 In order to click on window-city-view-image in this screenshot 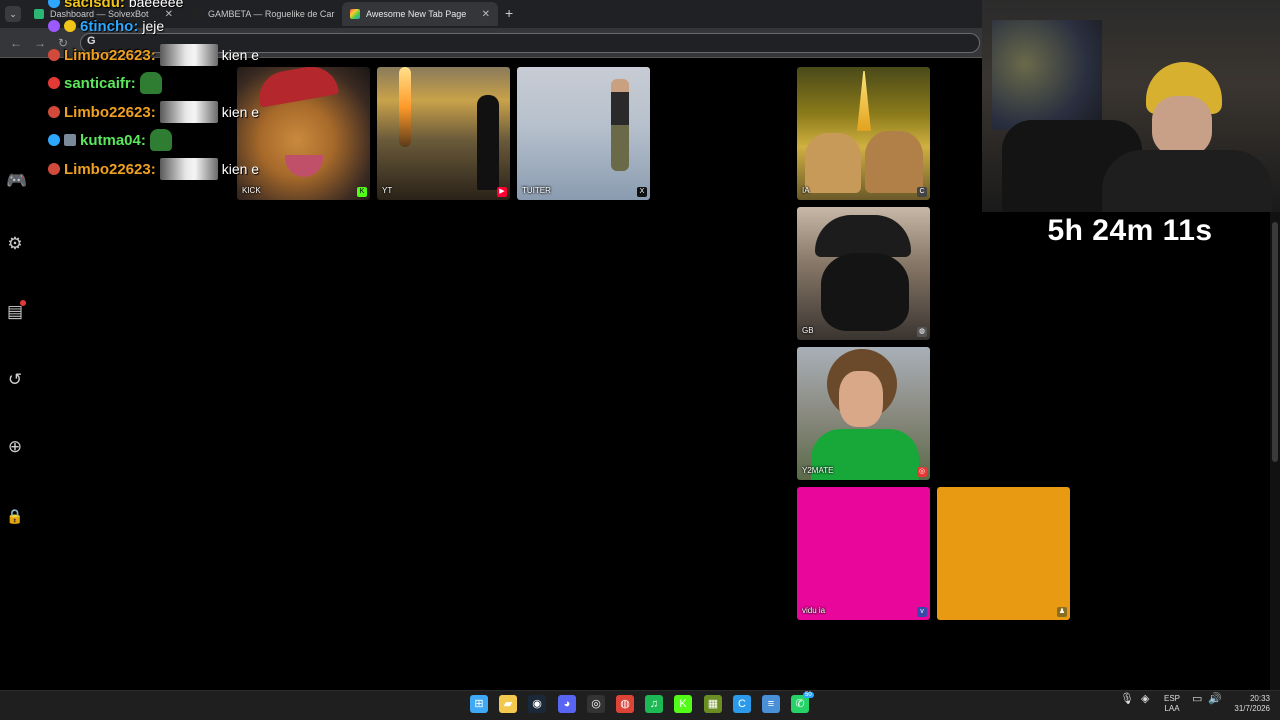, I will do `click(1047, 75)`.